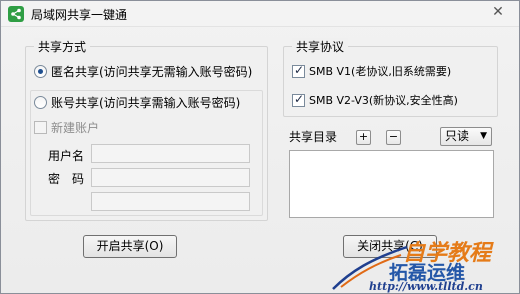  Describe the element at coordinates (66, 156) in the screenshot. I see `username-label: 用户名` at that location.